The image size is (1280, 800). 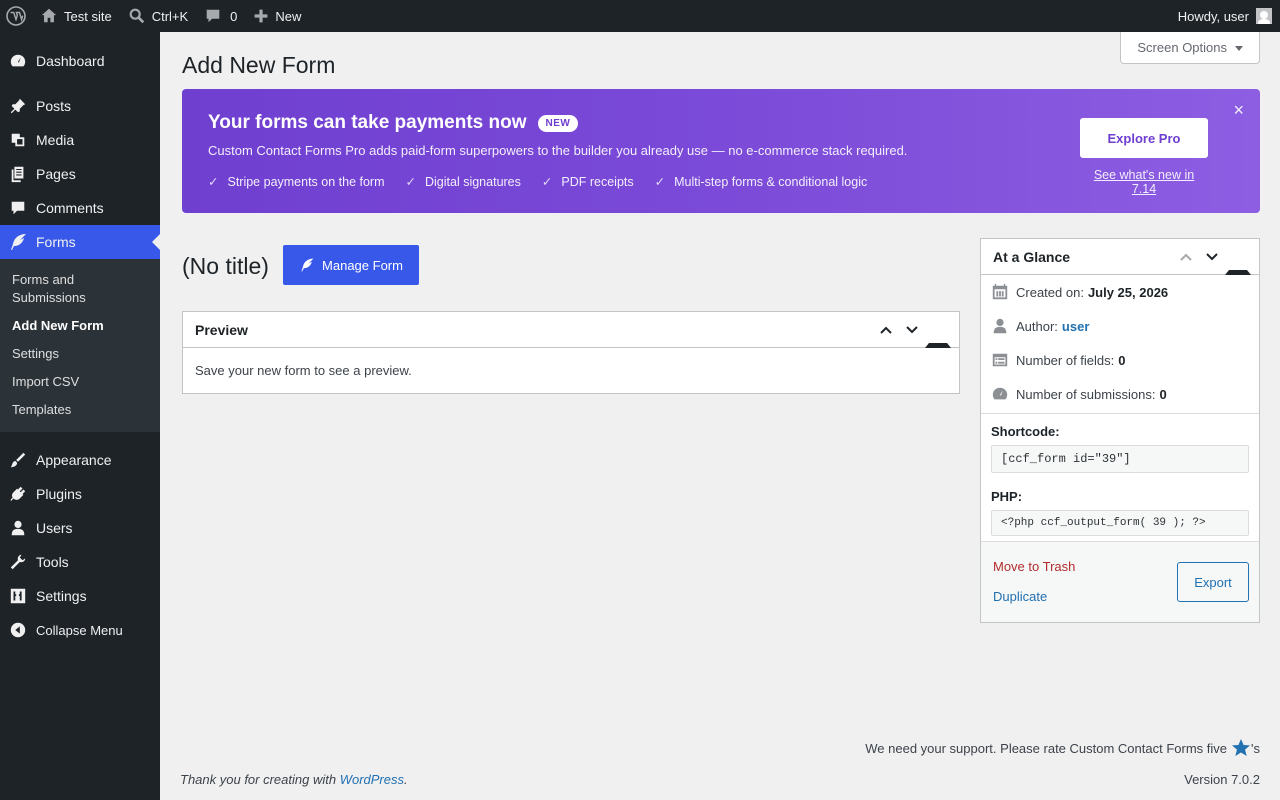 What do you see at coordinates (1163, 394) in the screenshot?
I see `submissions-value: 0` at bounding box center [1163, 394].